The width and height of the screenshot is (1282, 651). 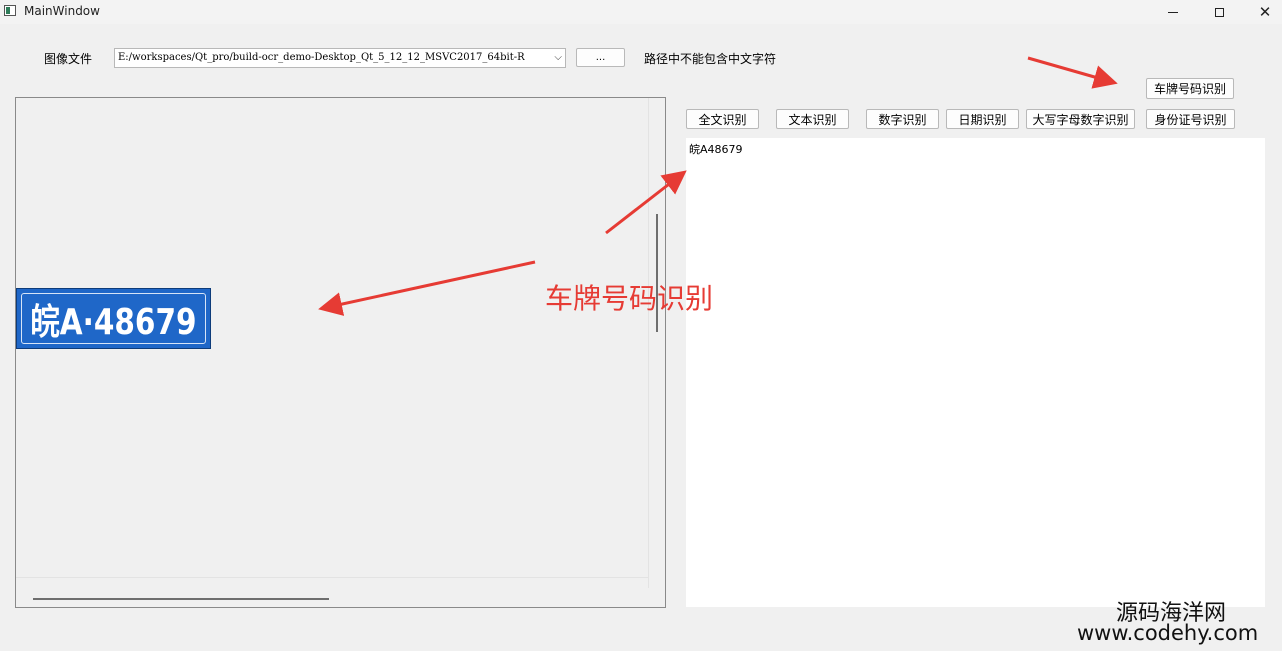 I want to click on arrow-to-plate-image, so click(x=427, y=288).